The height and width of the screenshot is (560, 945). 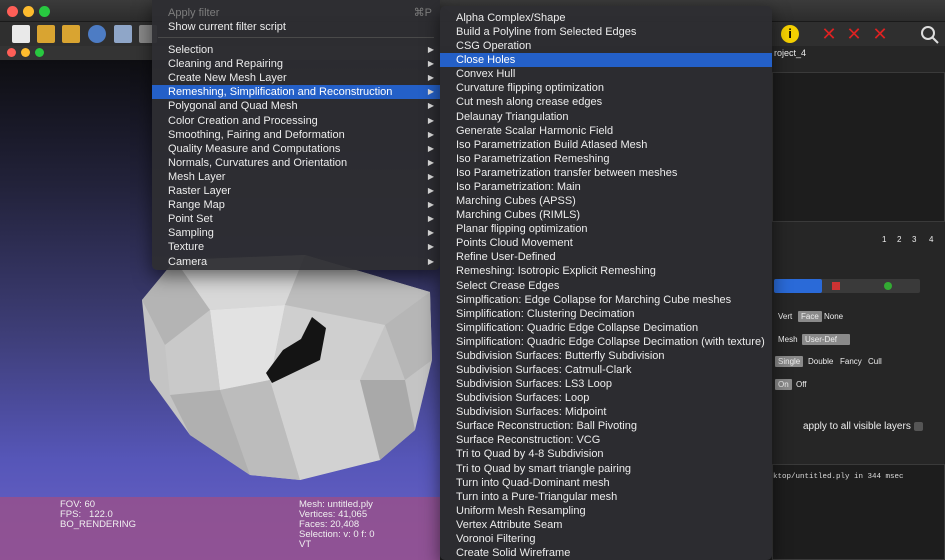 I want to click on remesh-item-close-holes: Close Holes, so click(x=606, y=60).